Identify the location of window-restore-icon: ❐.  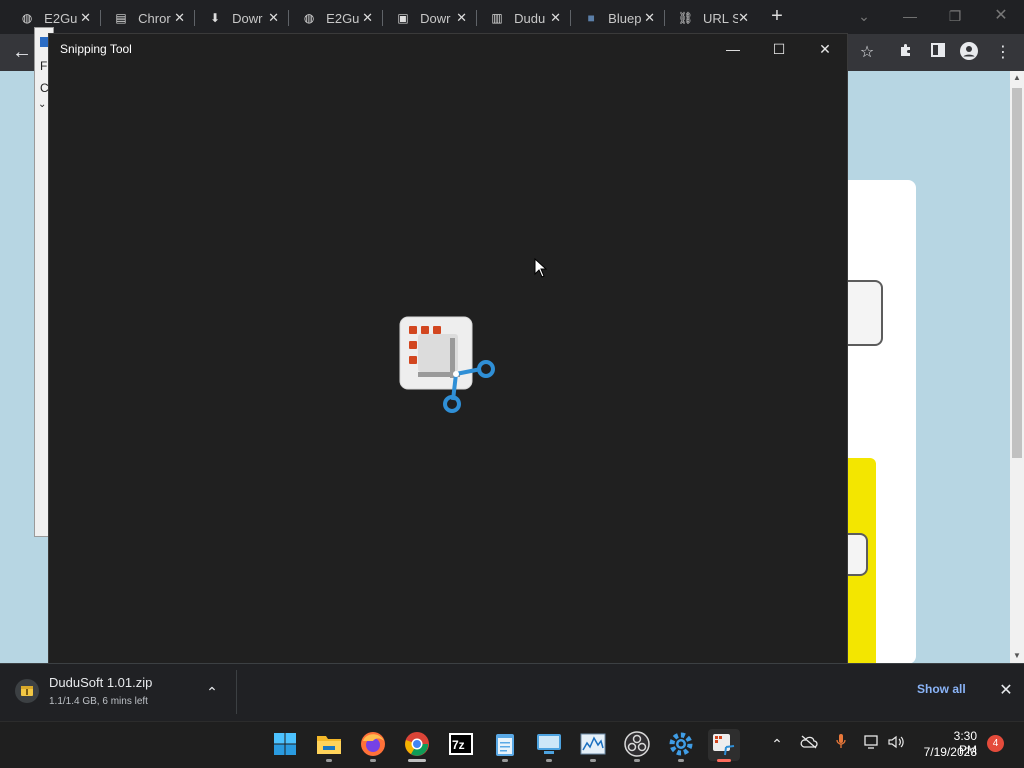
(955, 16).